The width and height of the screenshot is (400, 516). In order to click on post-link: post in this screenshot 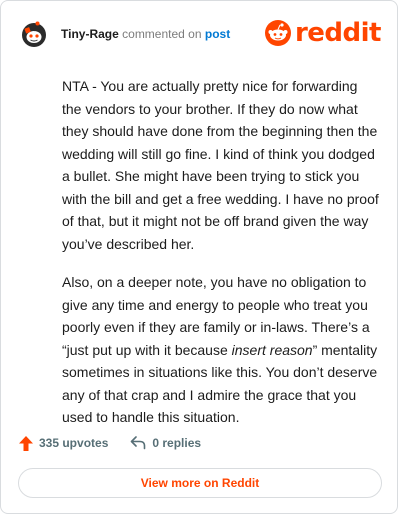, I will do `click(217, 34)`.